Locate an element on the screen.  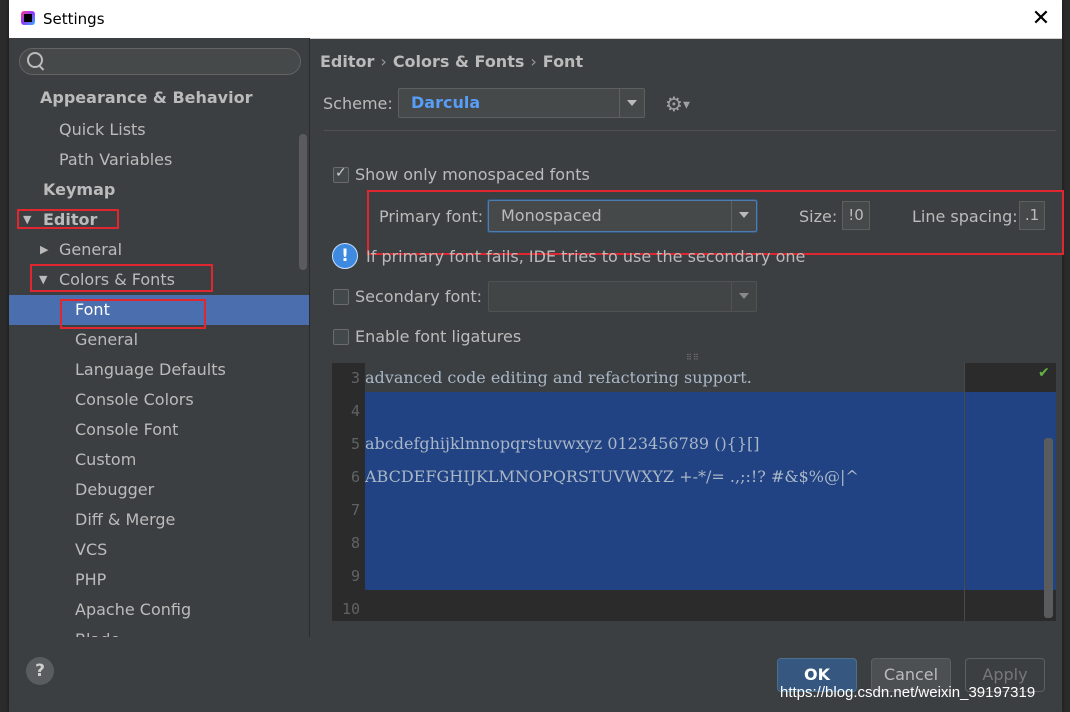
help-icon: ? is located at coordinates (40, 671).